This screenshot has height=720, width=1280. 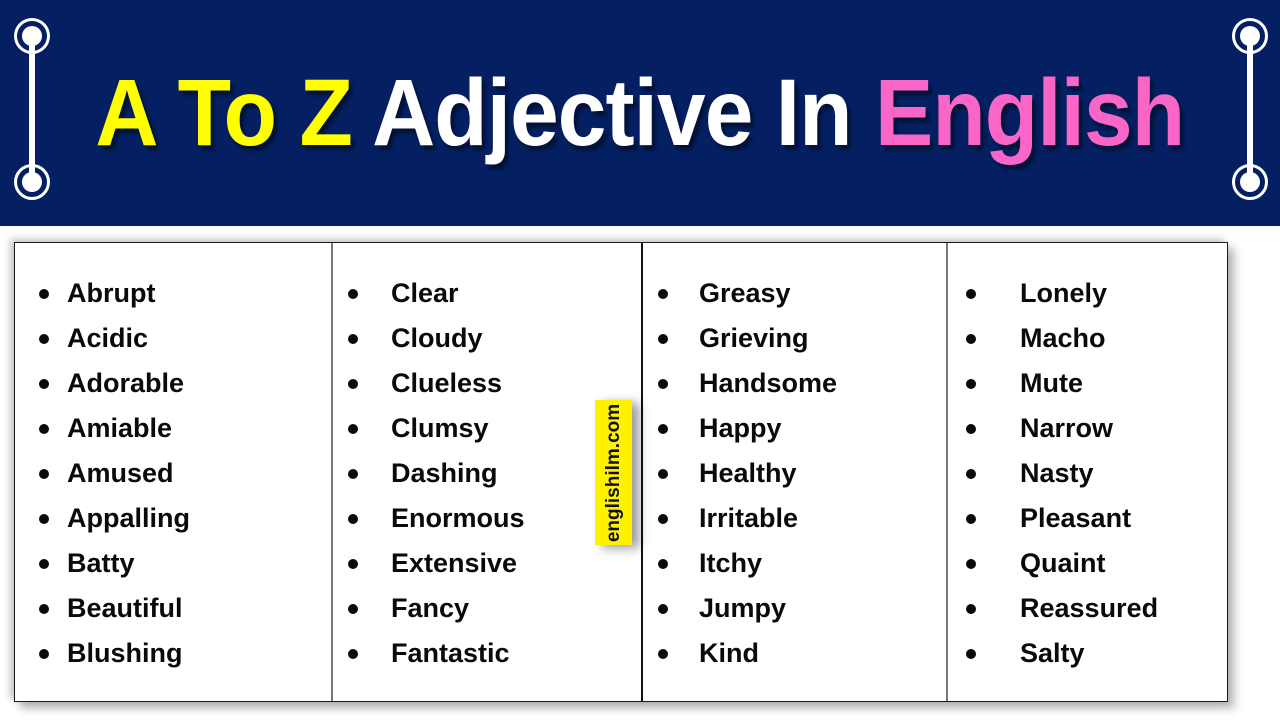 What do you see at coordinates (748, 473) in the screenshot?
I see `adjective-label: Healthy` at bounding box center [748, 473].